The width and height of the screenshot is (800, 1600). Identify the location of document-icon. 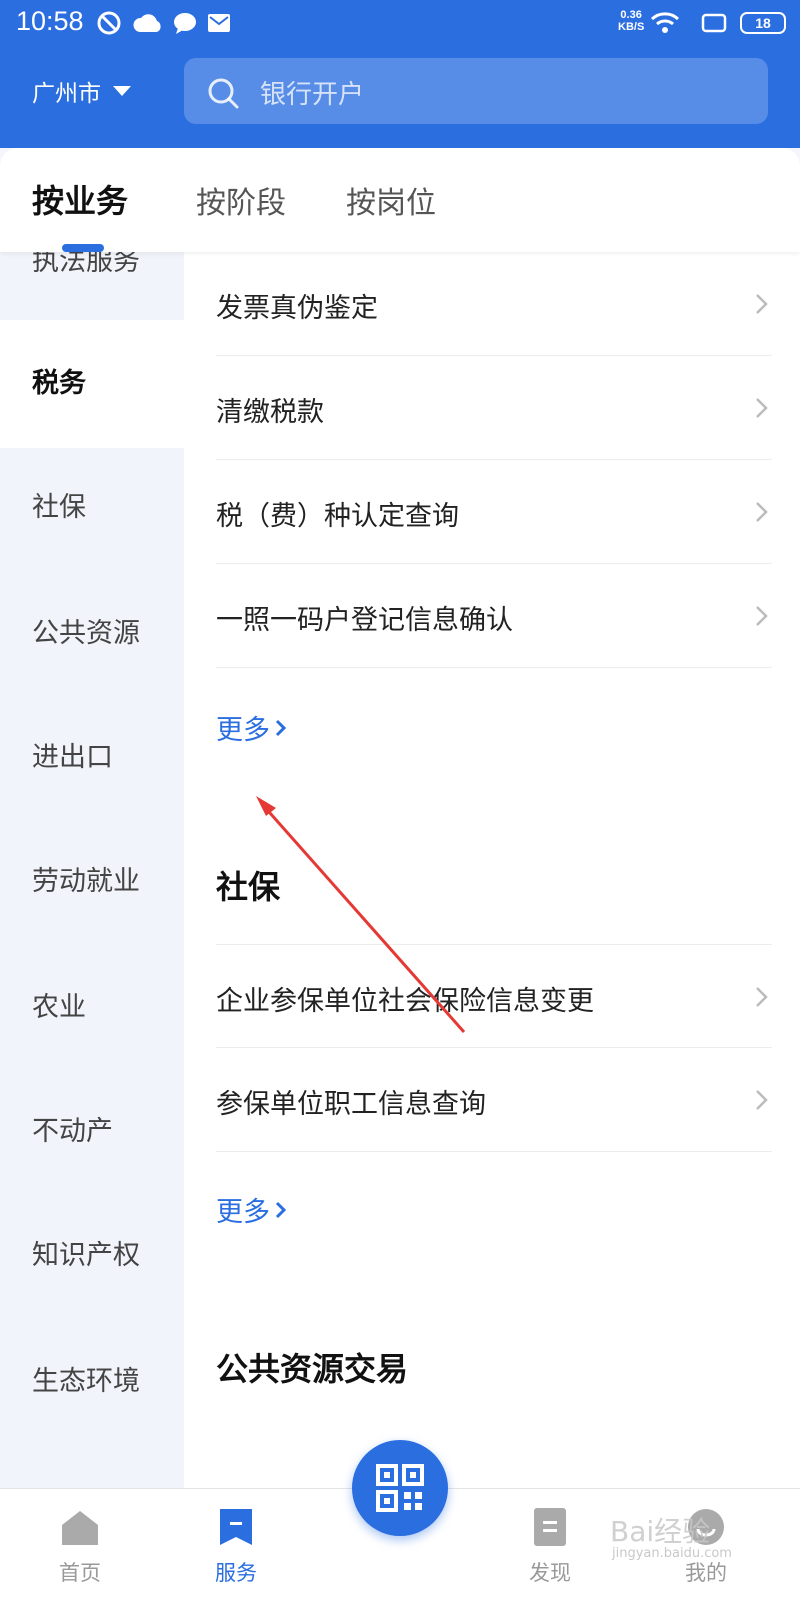
(550, 1527).